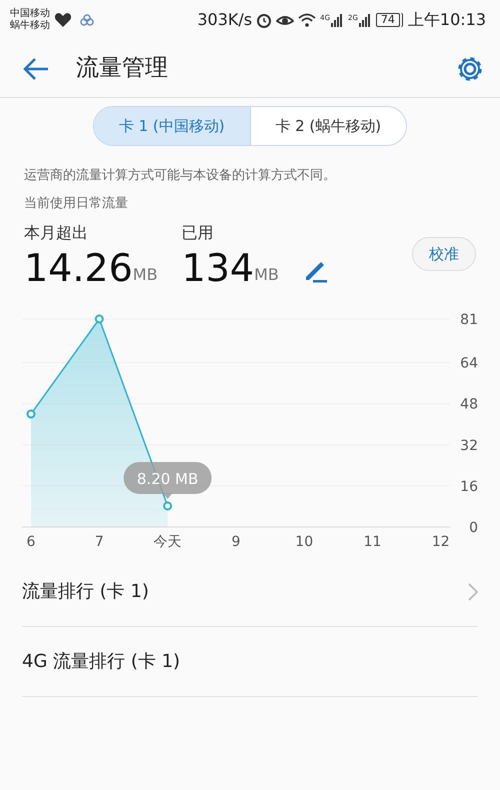 The image size is (500, 790). What do you see at coordinates (180, 176) in the screenshot?
I see `notice-text: 运营商的流量计算方式可能与本设备的计算方式不同。` at bounding box center [180, 176].